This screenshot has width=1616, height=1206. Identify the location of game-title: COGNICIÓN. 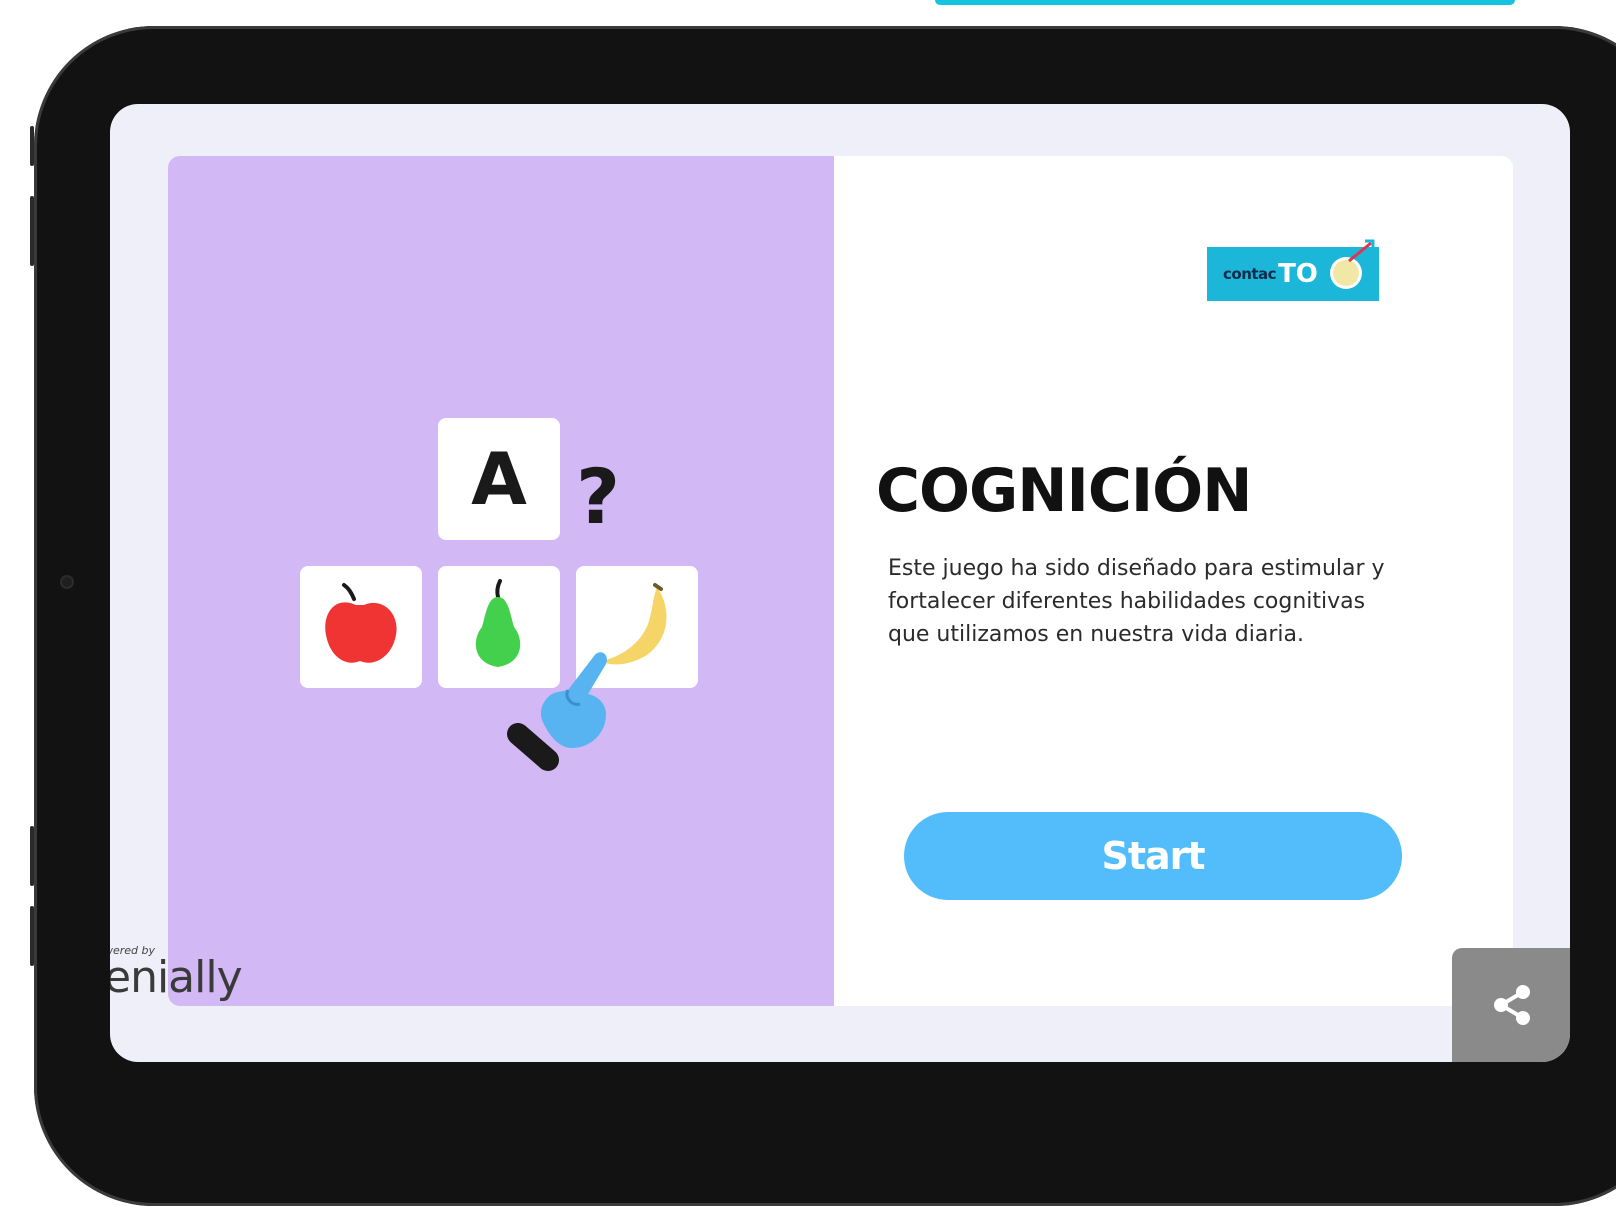
(1064, 491).